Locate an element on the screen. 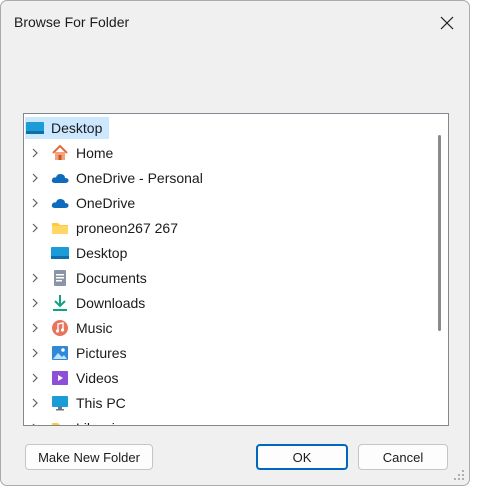 The width and height of the screenshot is (478, 491). tree-item-libraries: Libraries is located at coordinates (225, 421).